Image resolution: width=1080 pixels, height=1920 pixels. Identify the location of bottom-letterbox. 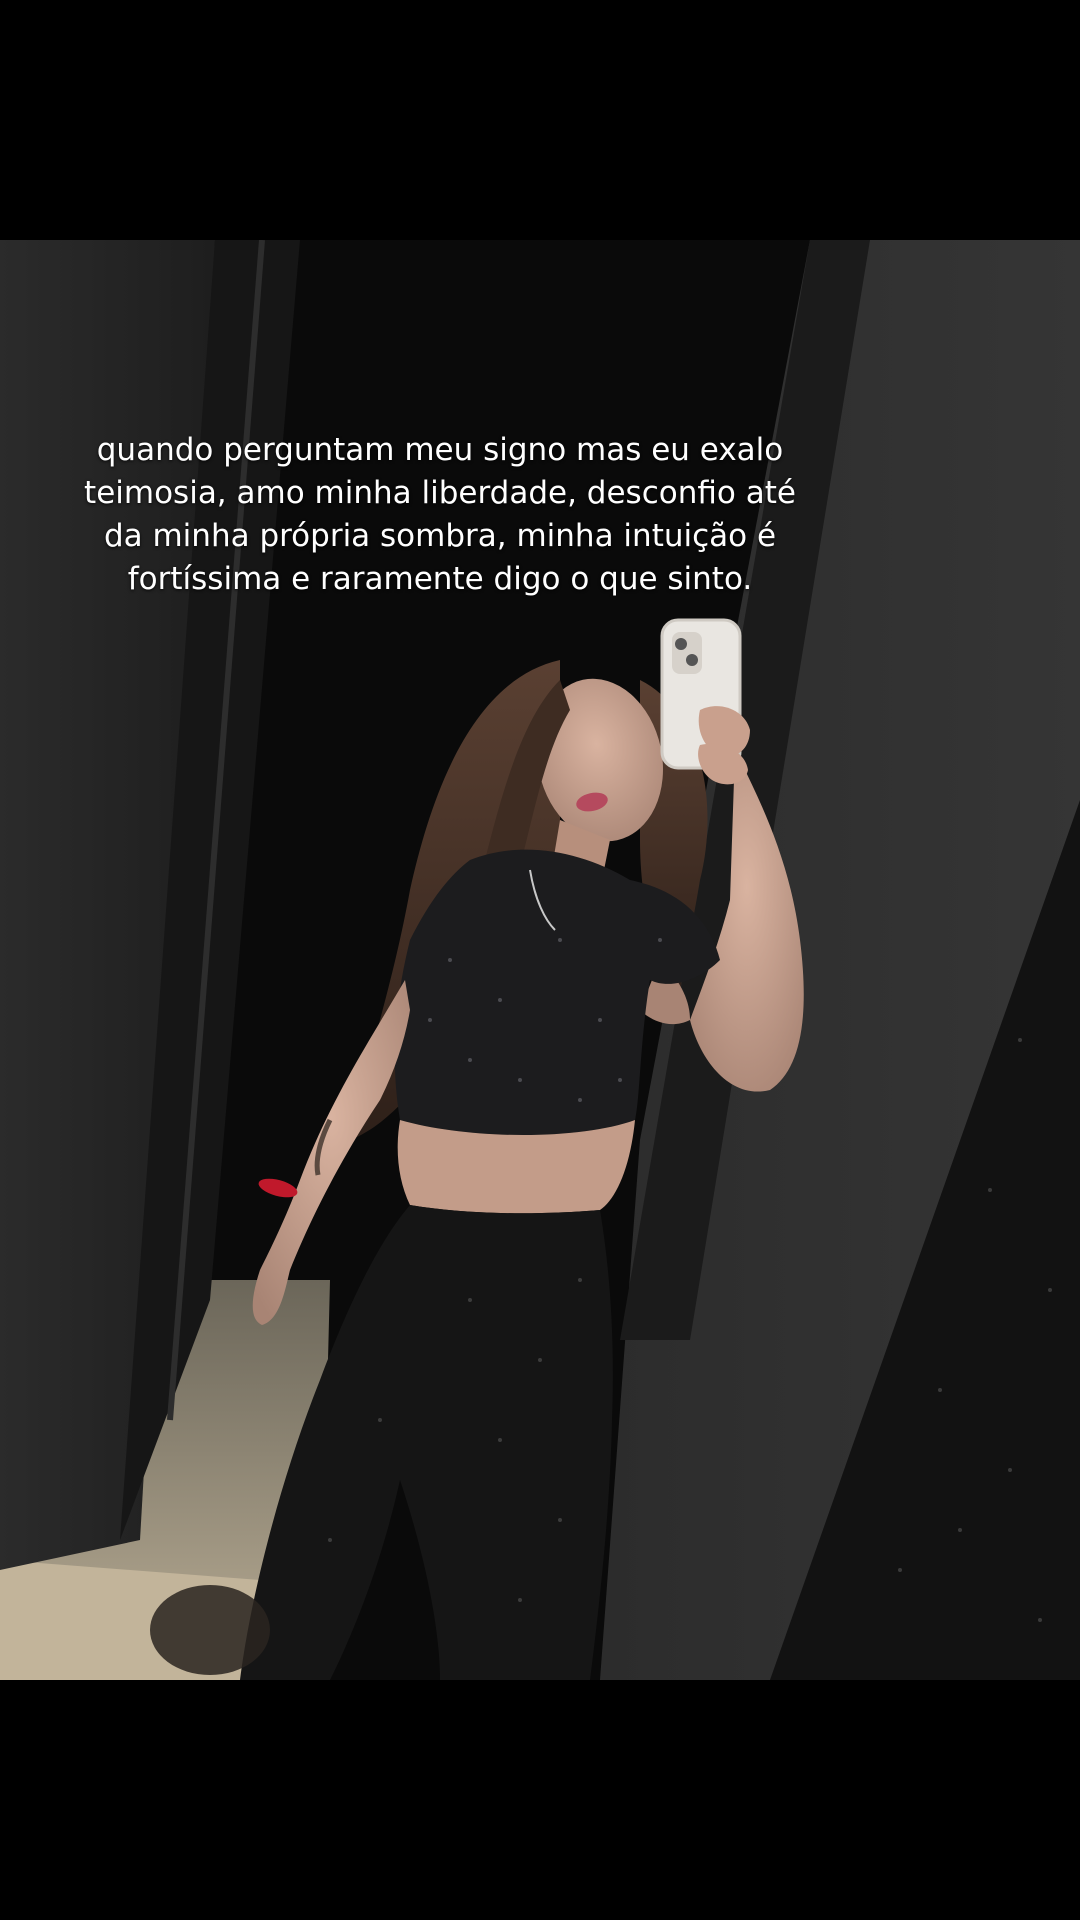
(540, 1800).